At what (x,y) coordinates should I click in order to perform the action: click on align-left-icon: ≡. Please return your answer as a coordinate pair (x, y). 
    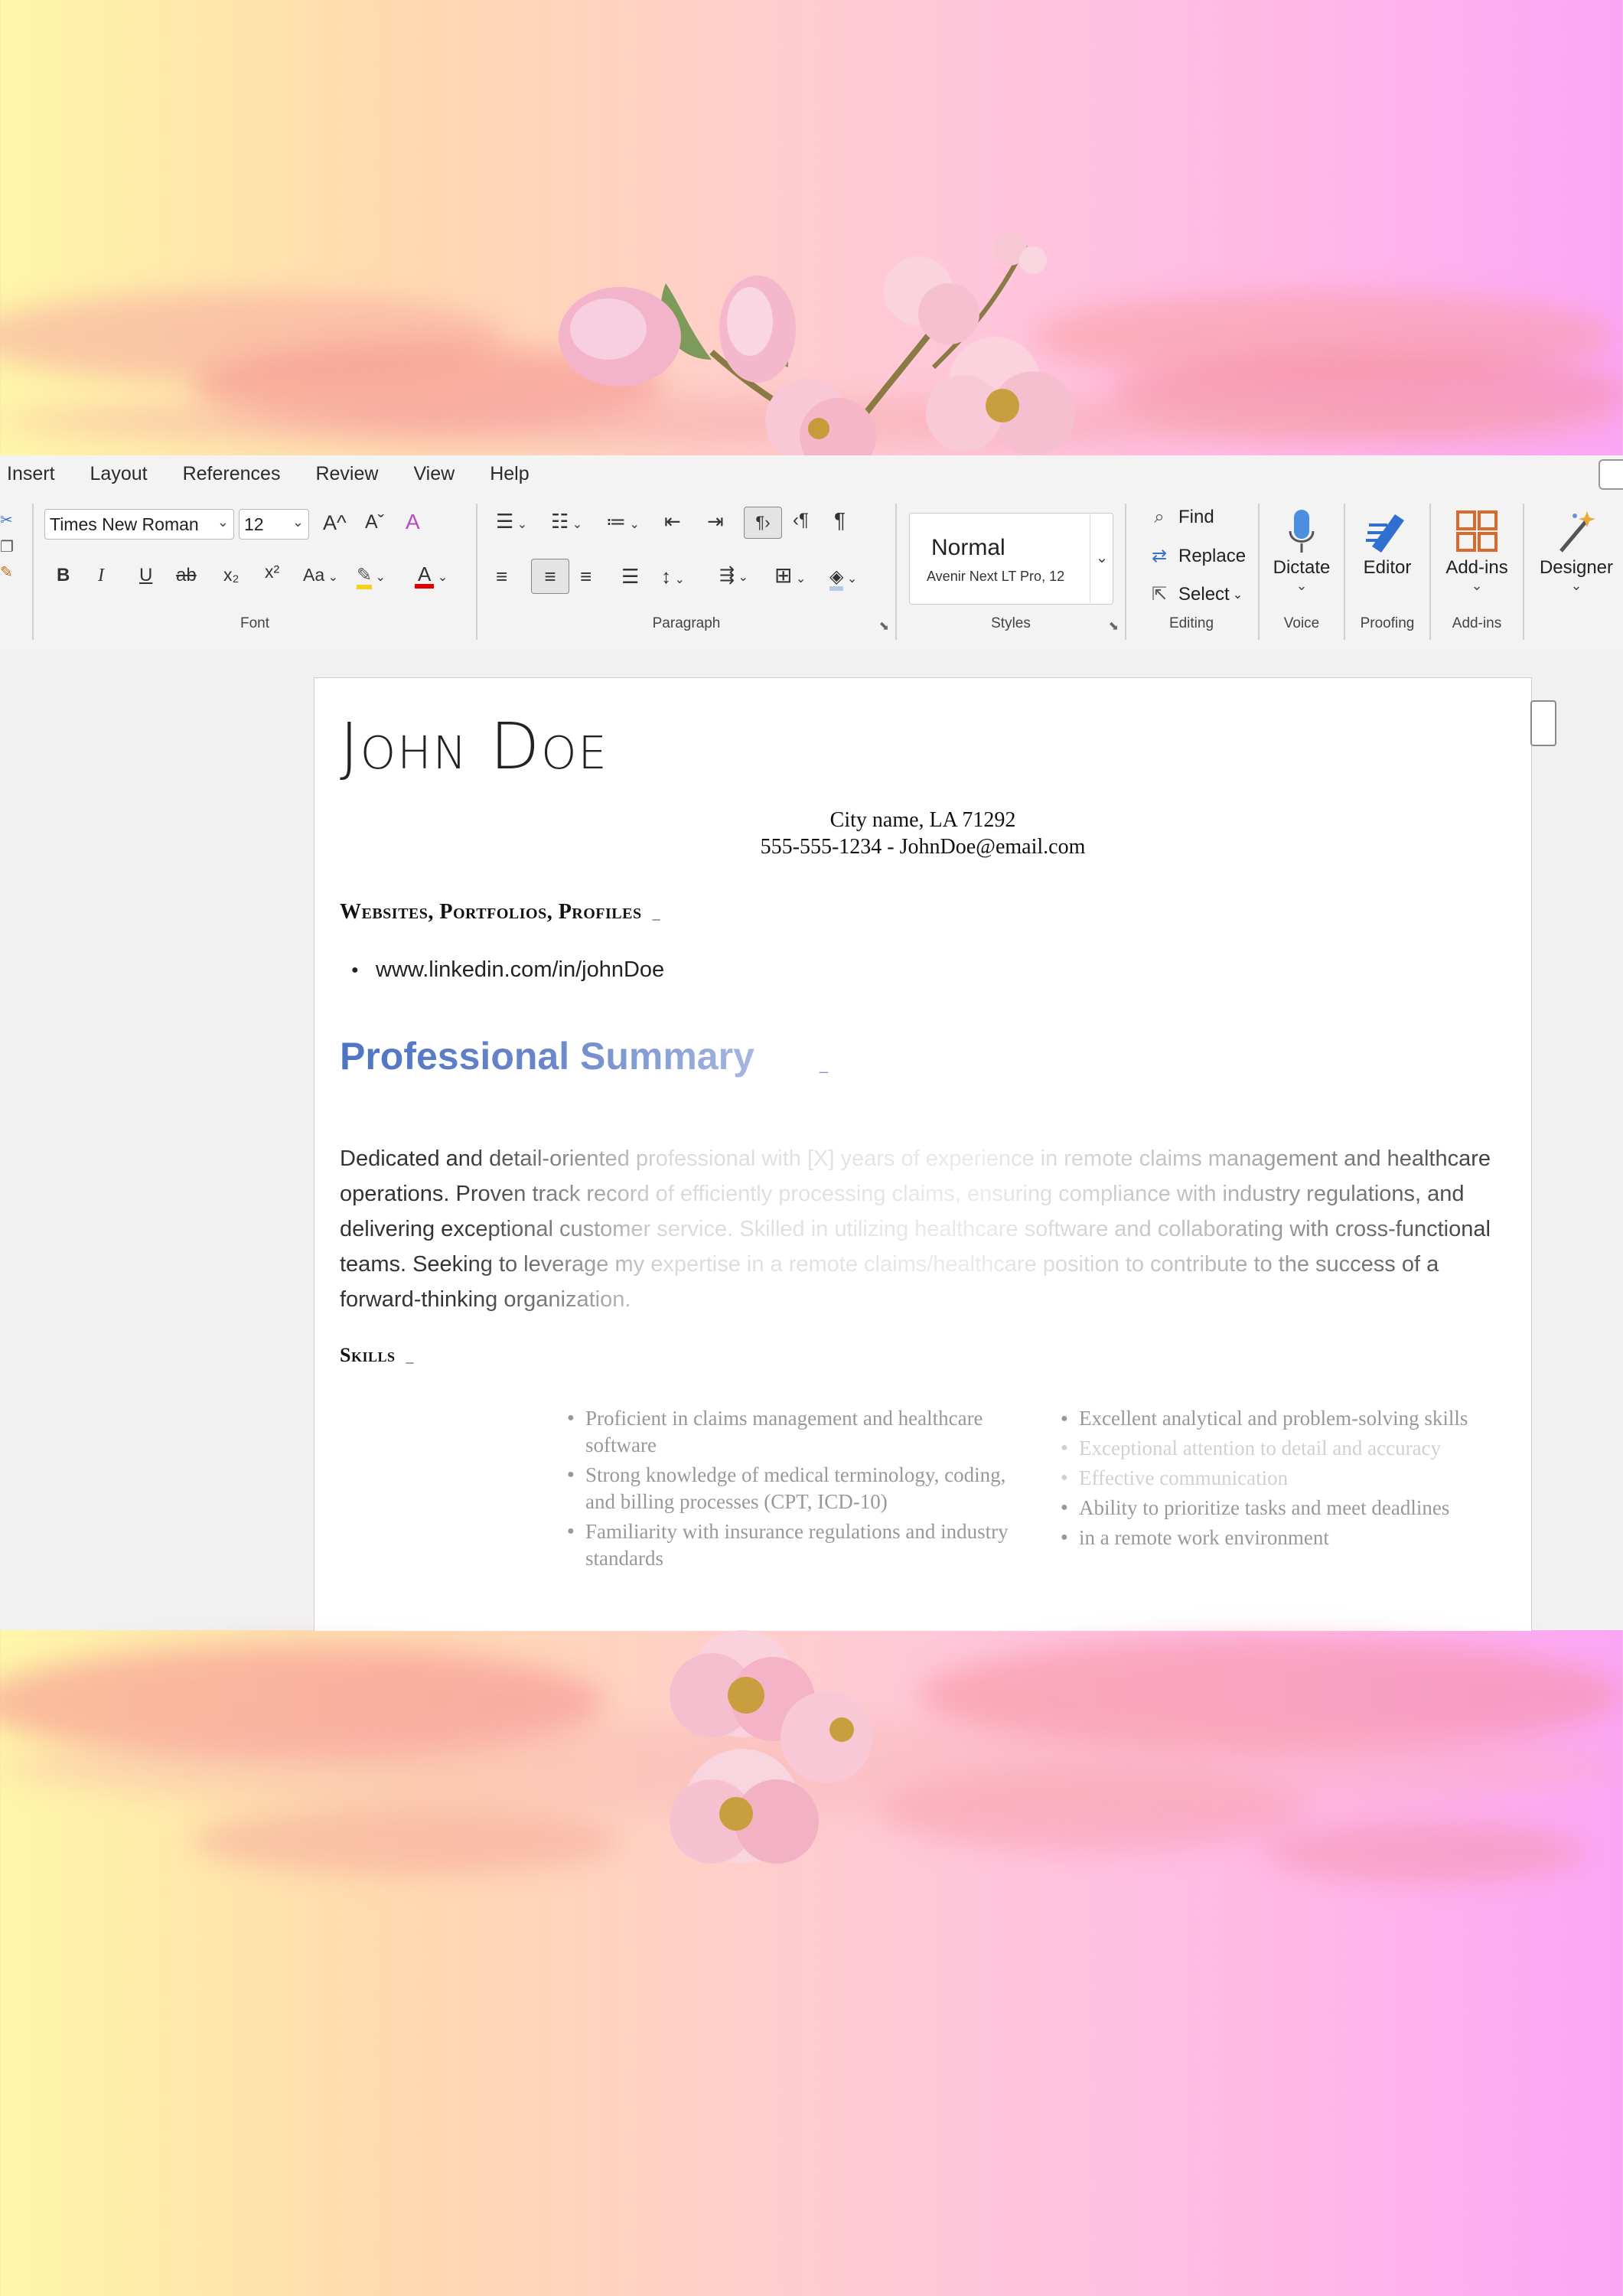
    Looking at the image, I should click on (502, 576).